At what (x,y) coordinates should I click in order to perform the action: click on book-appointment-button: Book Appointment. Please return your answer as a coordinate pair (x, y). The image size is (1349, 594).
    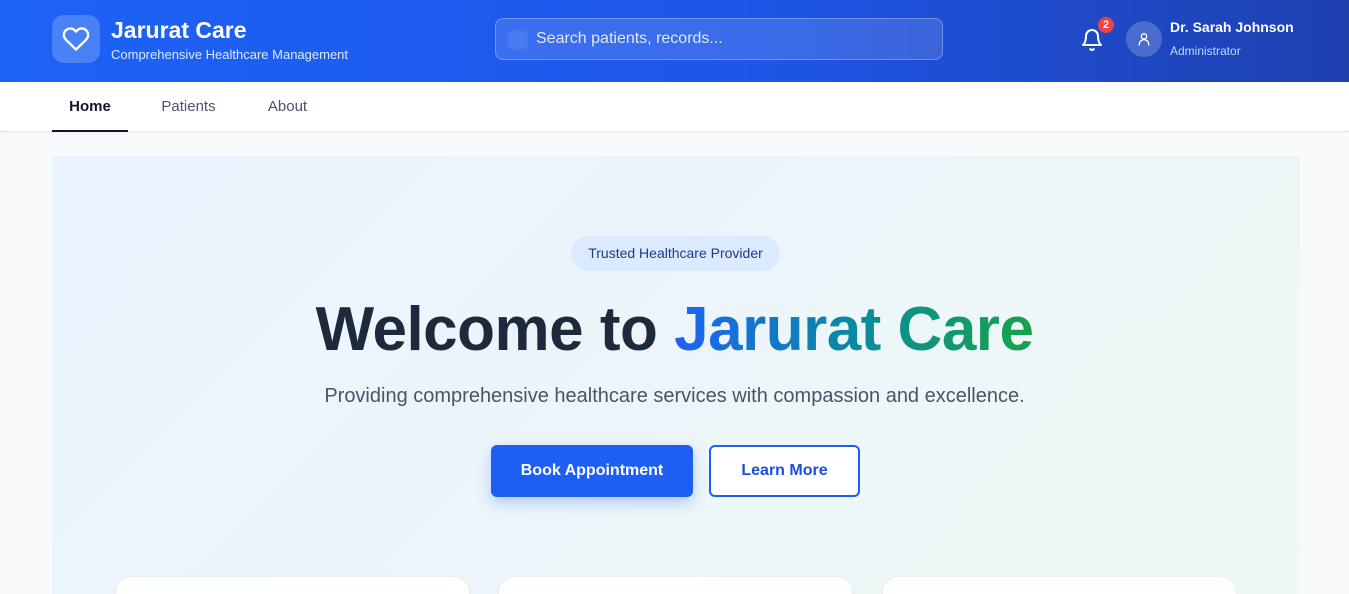
    Looking at the image, I should click on (592, 471).